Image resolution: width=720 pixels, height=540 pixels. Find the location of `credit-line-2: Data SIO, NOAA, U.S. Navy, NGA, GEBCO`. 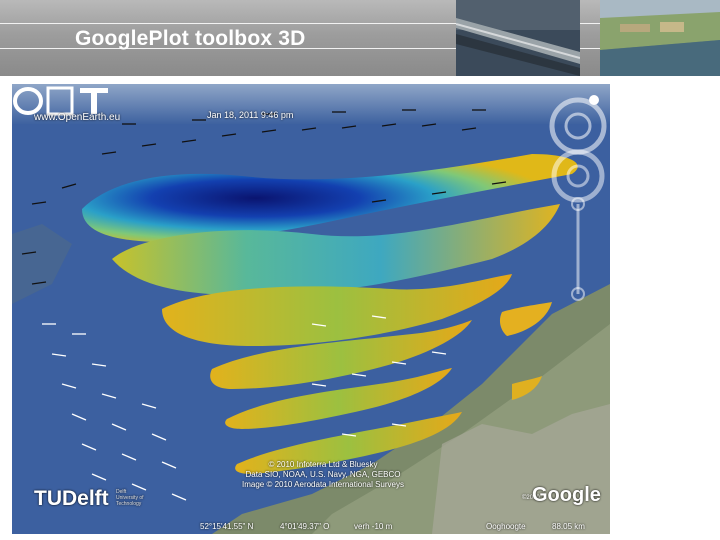

credit-line-2: Data SIO, NOAA, U.S. Navy, NGA, GEBCO is located at coordinates (323, 474).